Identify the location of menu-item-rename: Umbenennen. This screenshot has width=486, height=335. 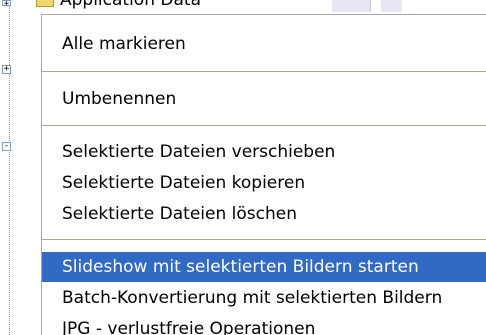
(264, 99).